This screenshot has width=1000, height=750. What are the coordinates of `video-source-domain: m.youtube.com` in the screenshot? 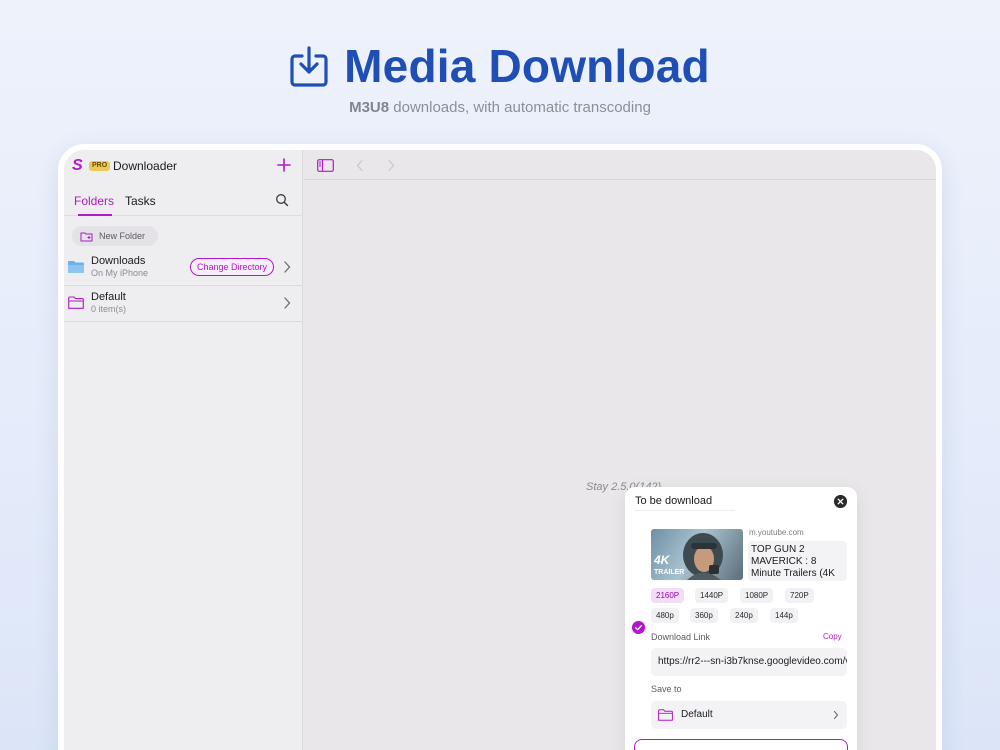 It's located at (776, 532).